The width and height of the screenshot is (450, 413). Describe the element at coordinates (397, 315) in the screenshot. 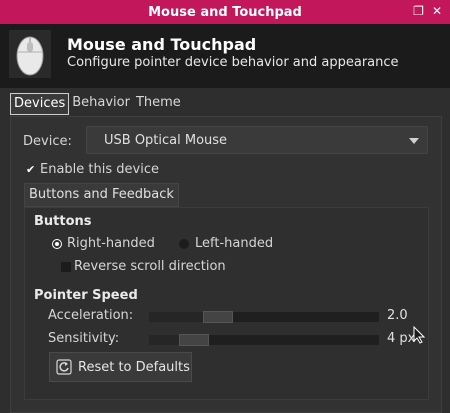

I see `acceleration-value: 2.0` at that location.